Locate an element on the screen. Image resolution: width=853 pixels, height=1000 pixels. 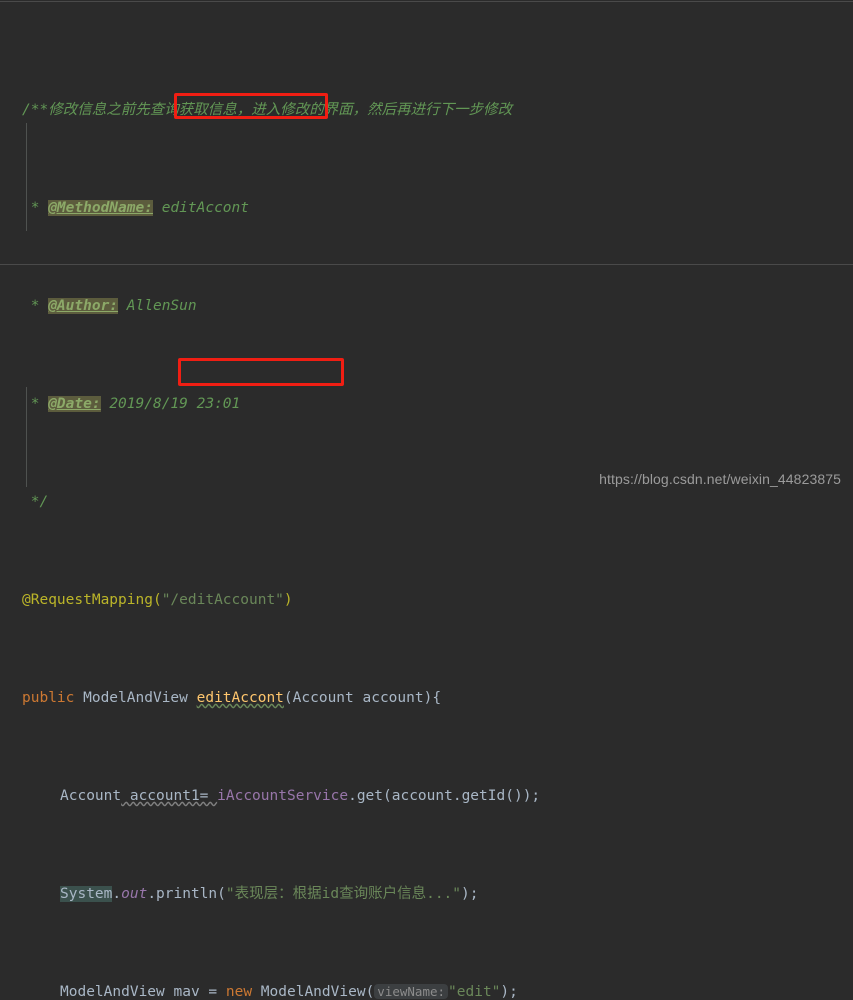
annotation-requestmapping: @RequestMapping is located at coordinates (87, 600).